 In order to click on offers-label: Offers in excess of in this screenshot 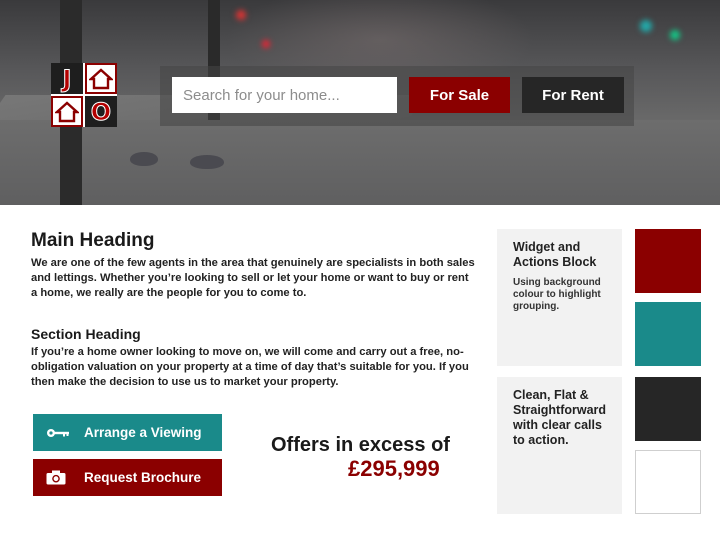, I will do `click(360, 445)`.